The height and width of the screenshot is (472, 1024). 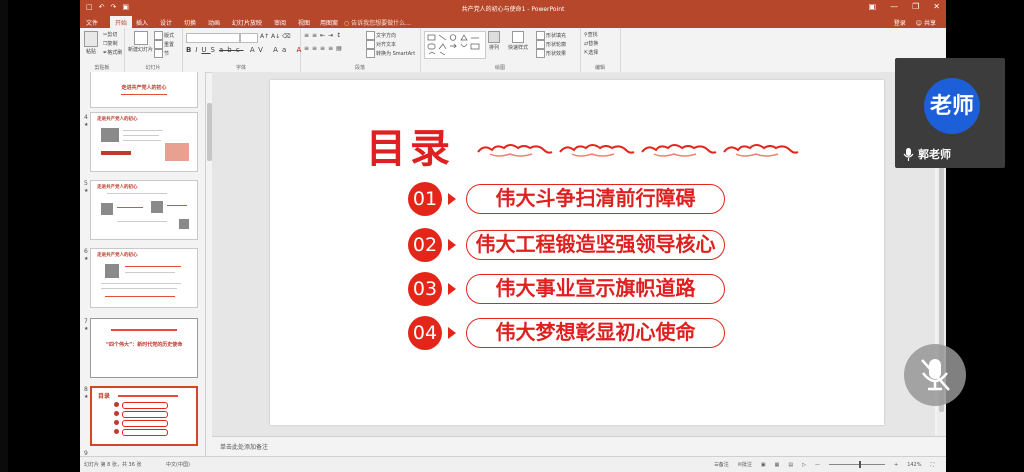 I want to click on align-text-button: 对齐文本, so click(x=381, y=44).